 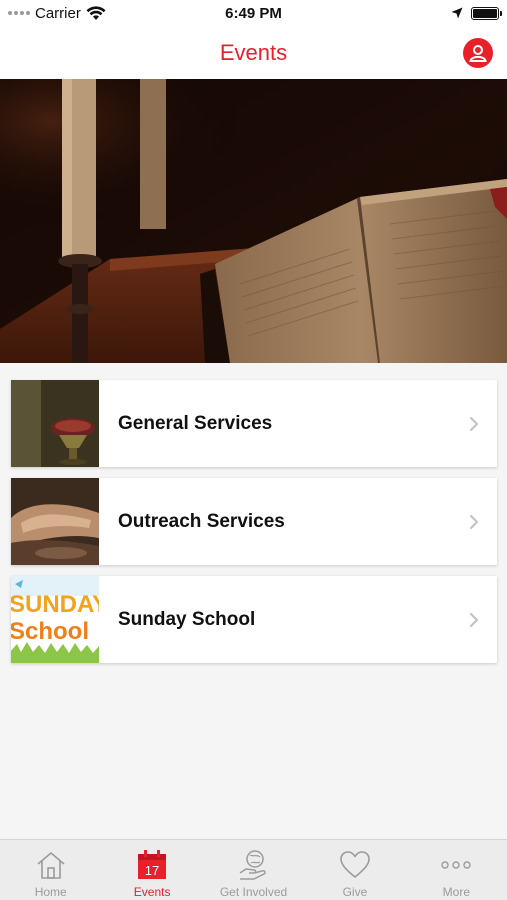 I want to click on page-title: Events, so click(x=253, y=52).